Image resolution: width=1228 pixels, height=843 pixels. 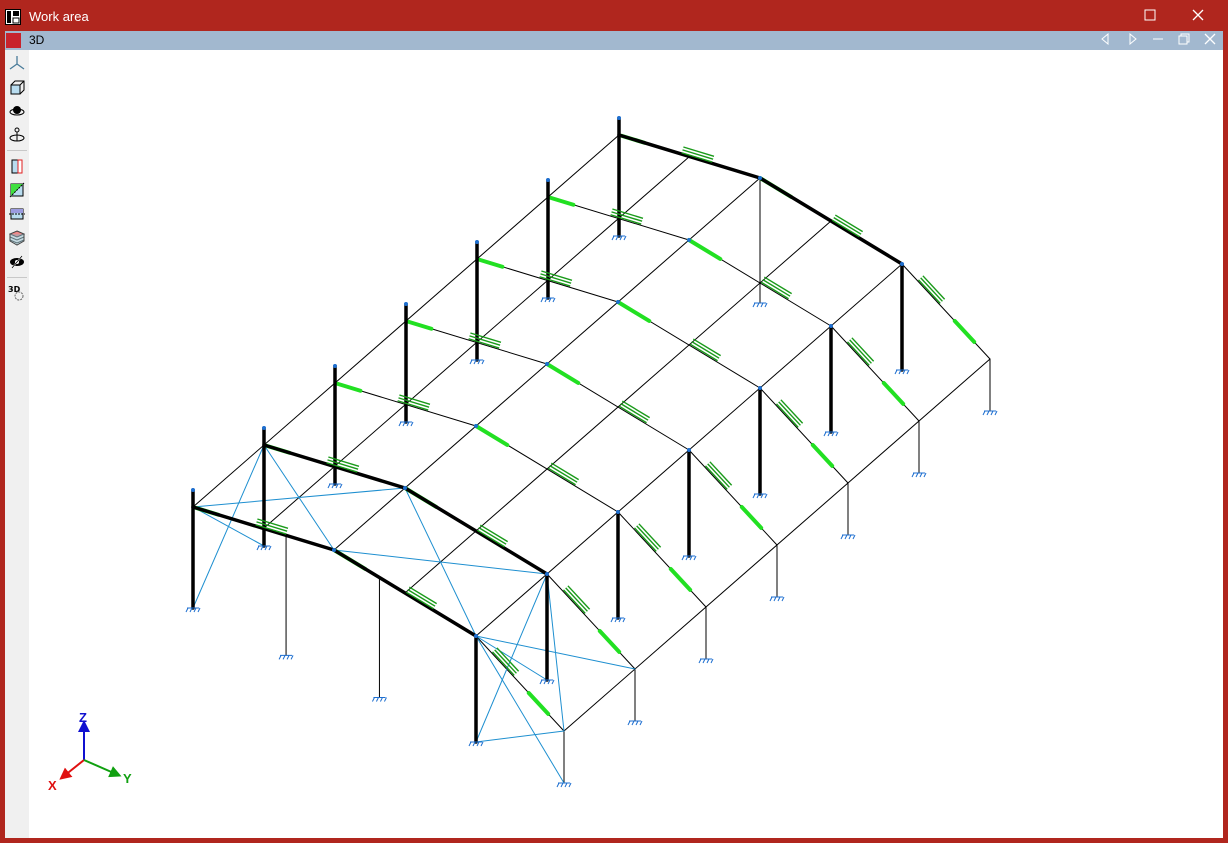 I want to click on previous-icon, so click(x=1105, y=39).